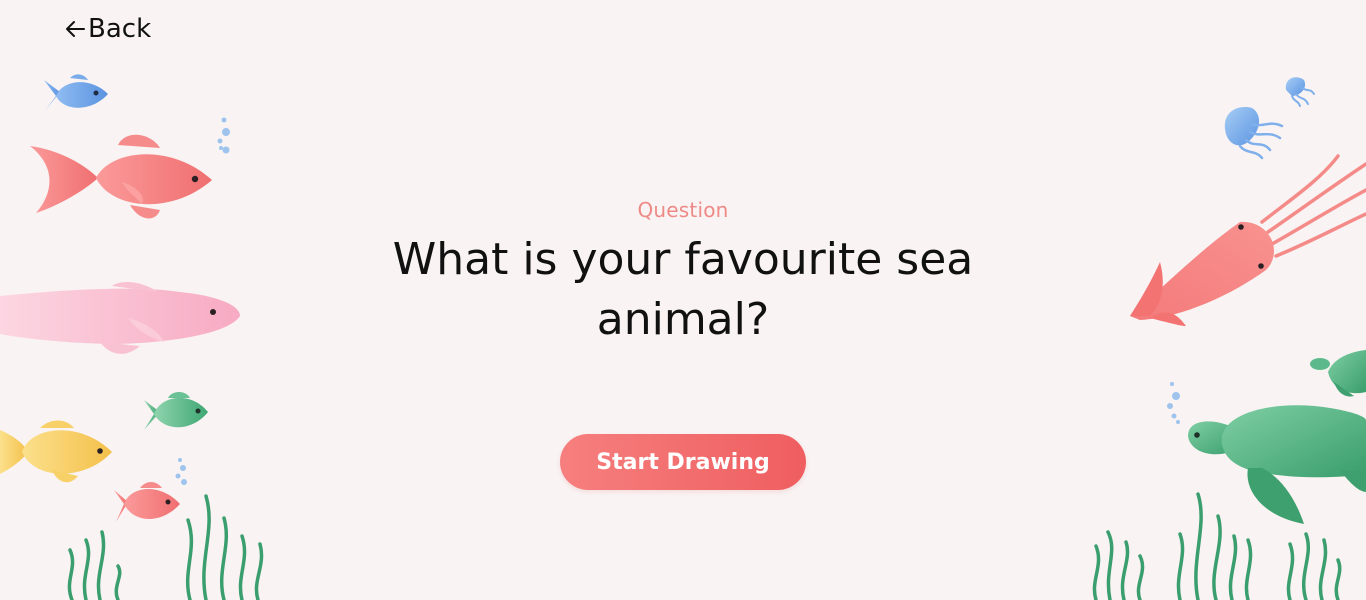  Describe the element at coordinates (683, 210) in the screenshot. I see `question-eyebrow: Question` at that location.